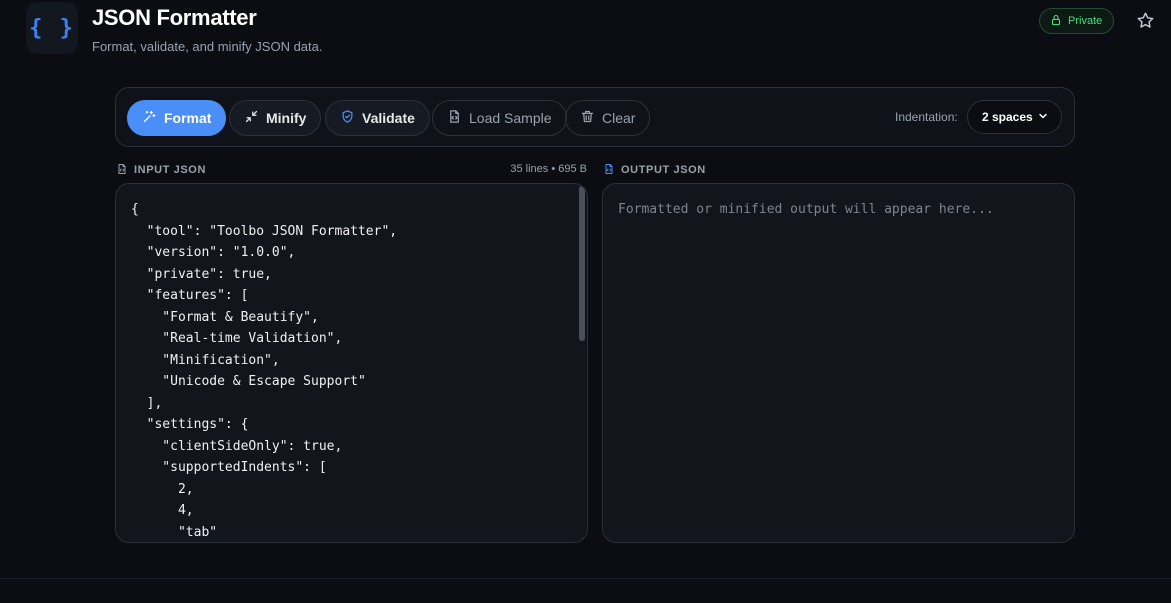  I want to click on minimize-arrows-icon, so click(251, 118).